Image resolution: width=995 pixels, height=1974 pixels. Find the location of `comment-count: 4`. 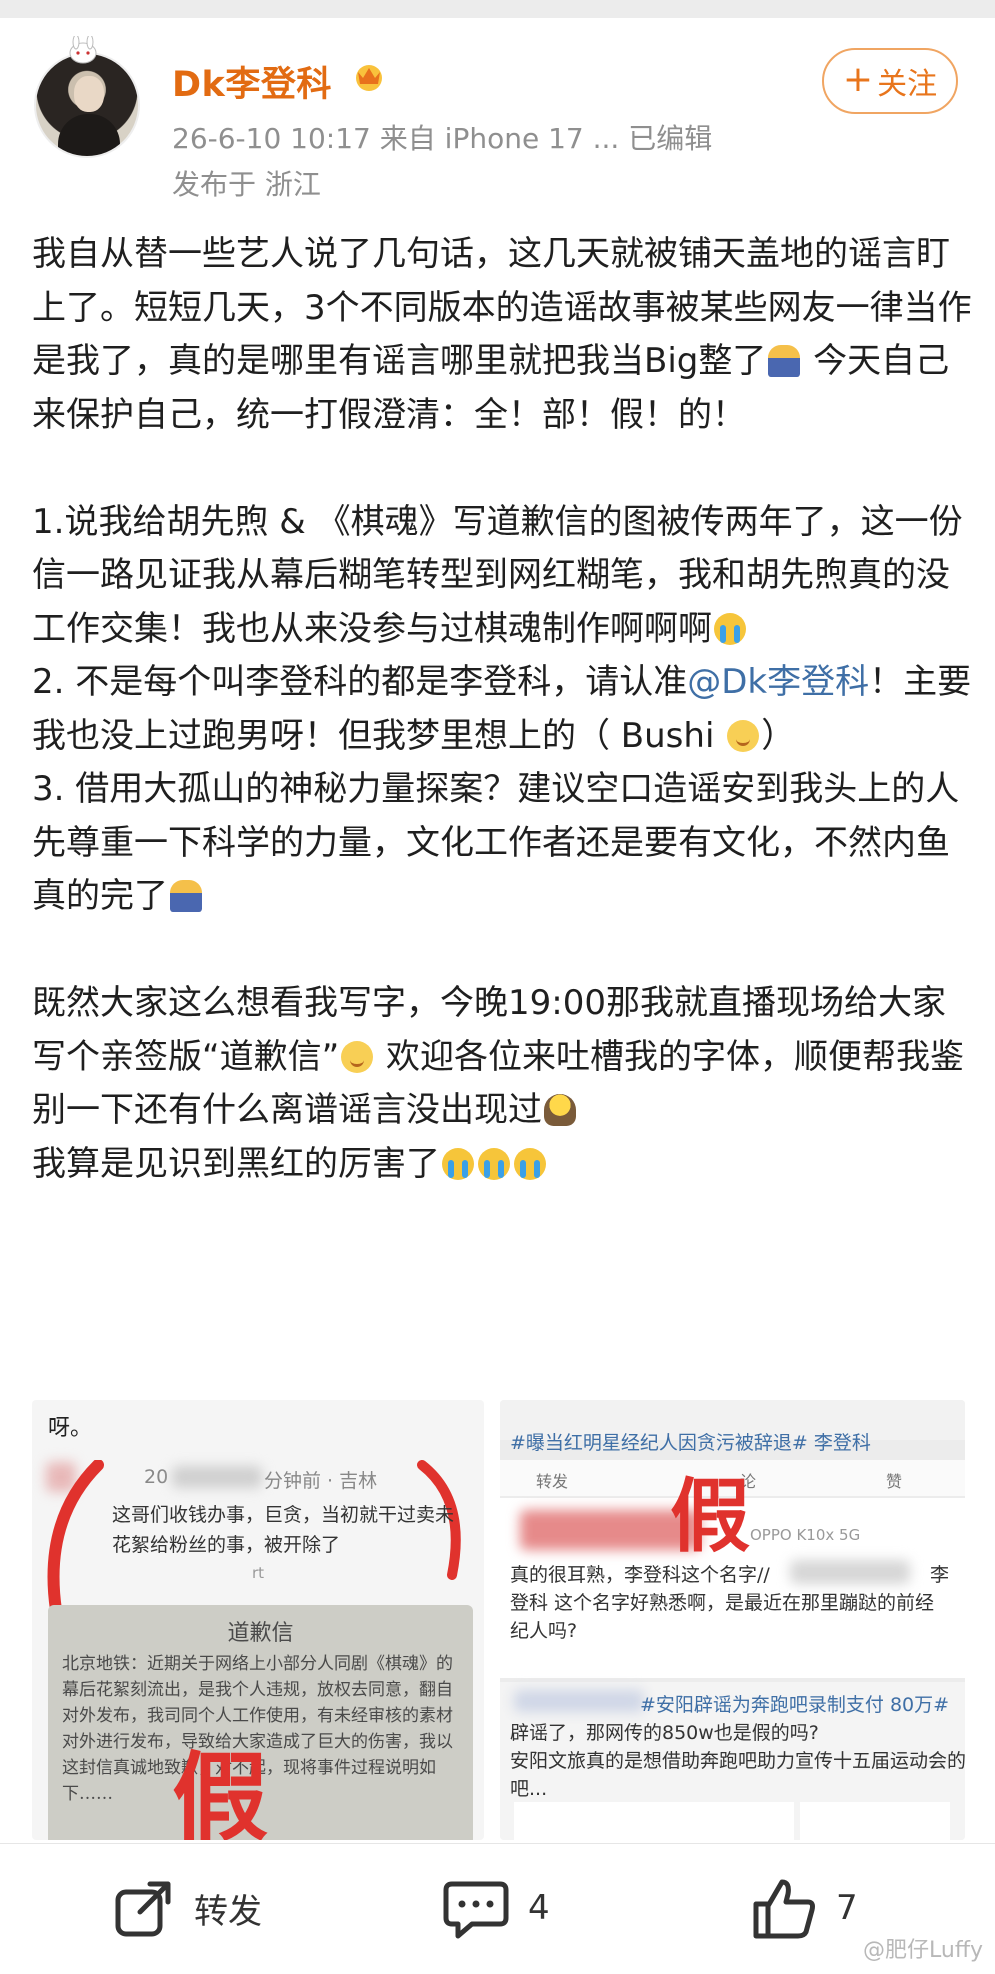

comment-count: 4 is located at coordinates (539, 1908).